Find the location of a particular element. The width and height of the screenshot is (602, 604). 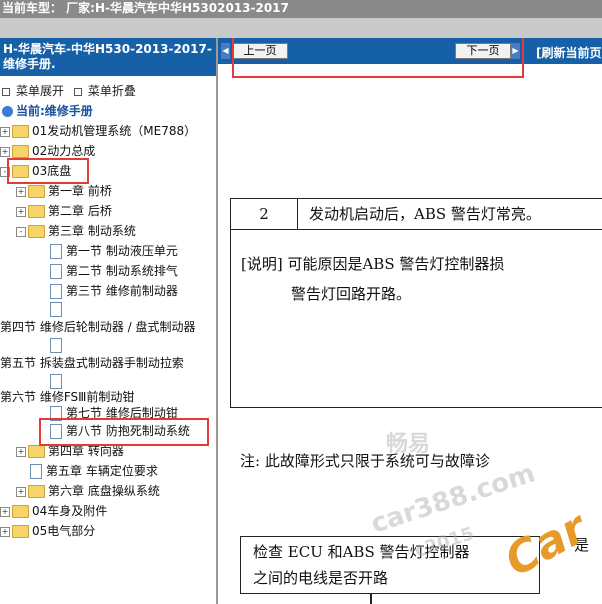

folder-open-icon is located at coordinates (36, 231).